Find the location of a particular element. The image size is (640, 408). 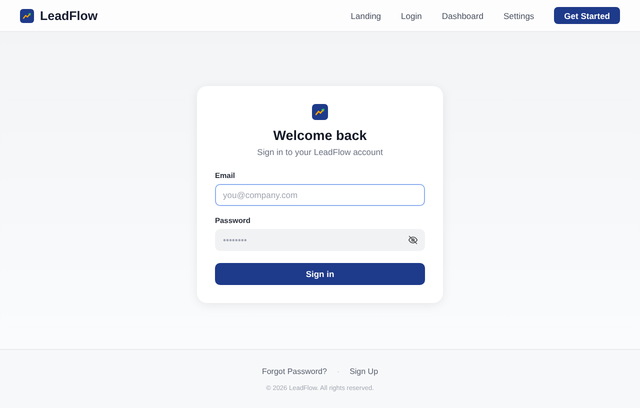

brand-name: LeadFlow is located at coordinates (69, 15).